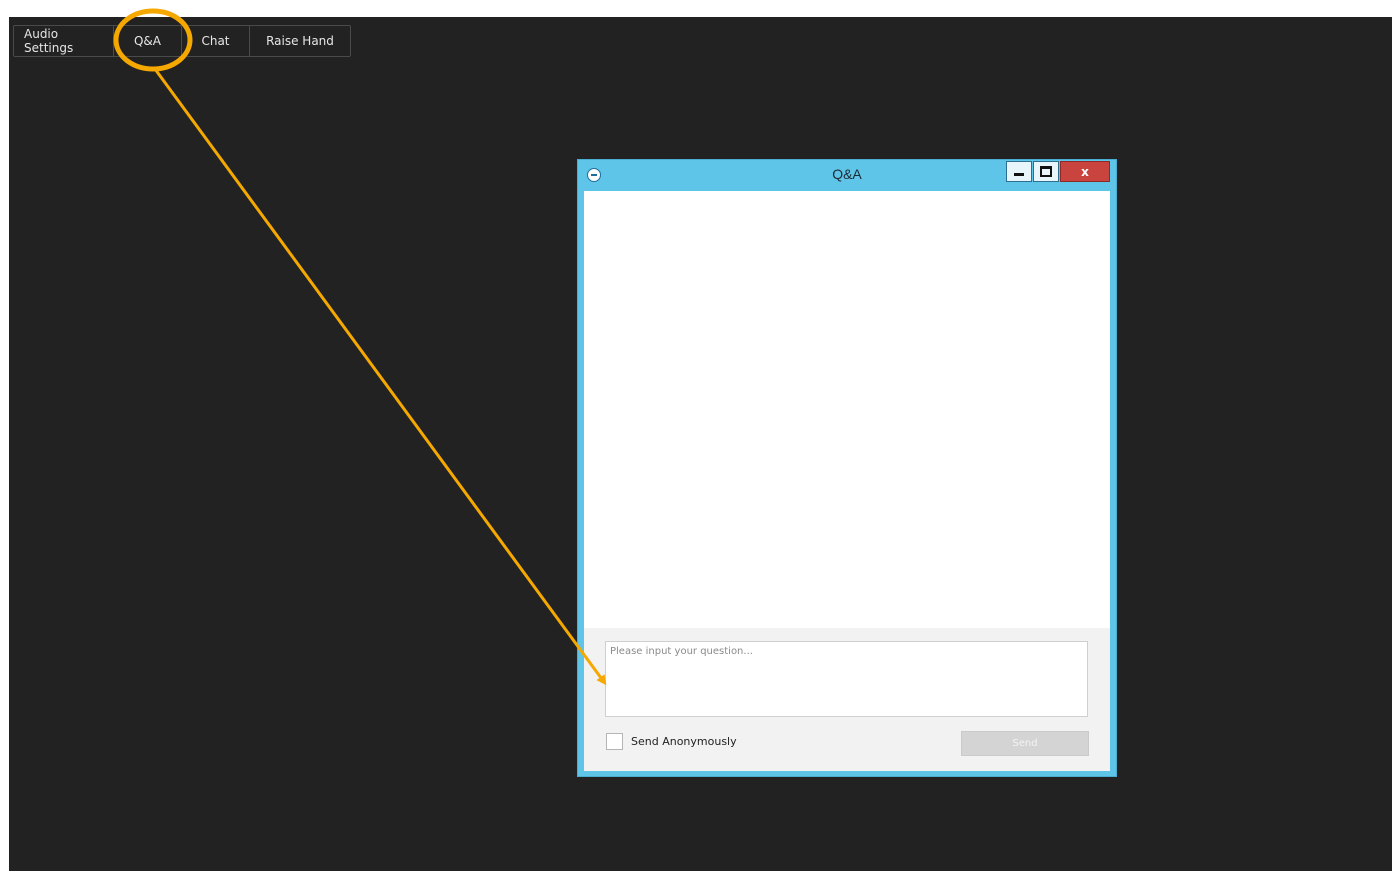  What do you see at coordinates (847, 175) in the screenshot?
I see `qa-window-titlebar: Q&A x` at bounding box center [847, 175].